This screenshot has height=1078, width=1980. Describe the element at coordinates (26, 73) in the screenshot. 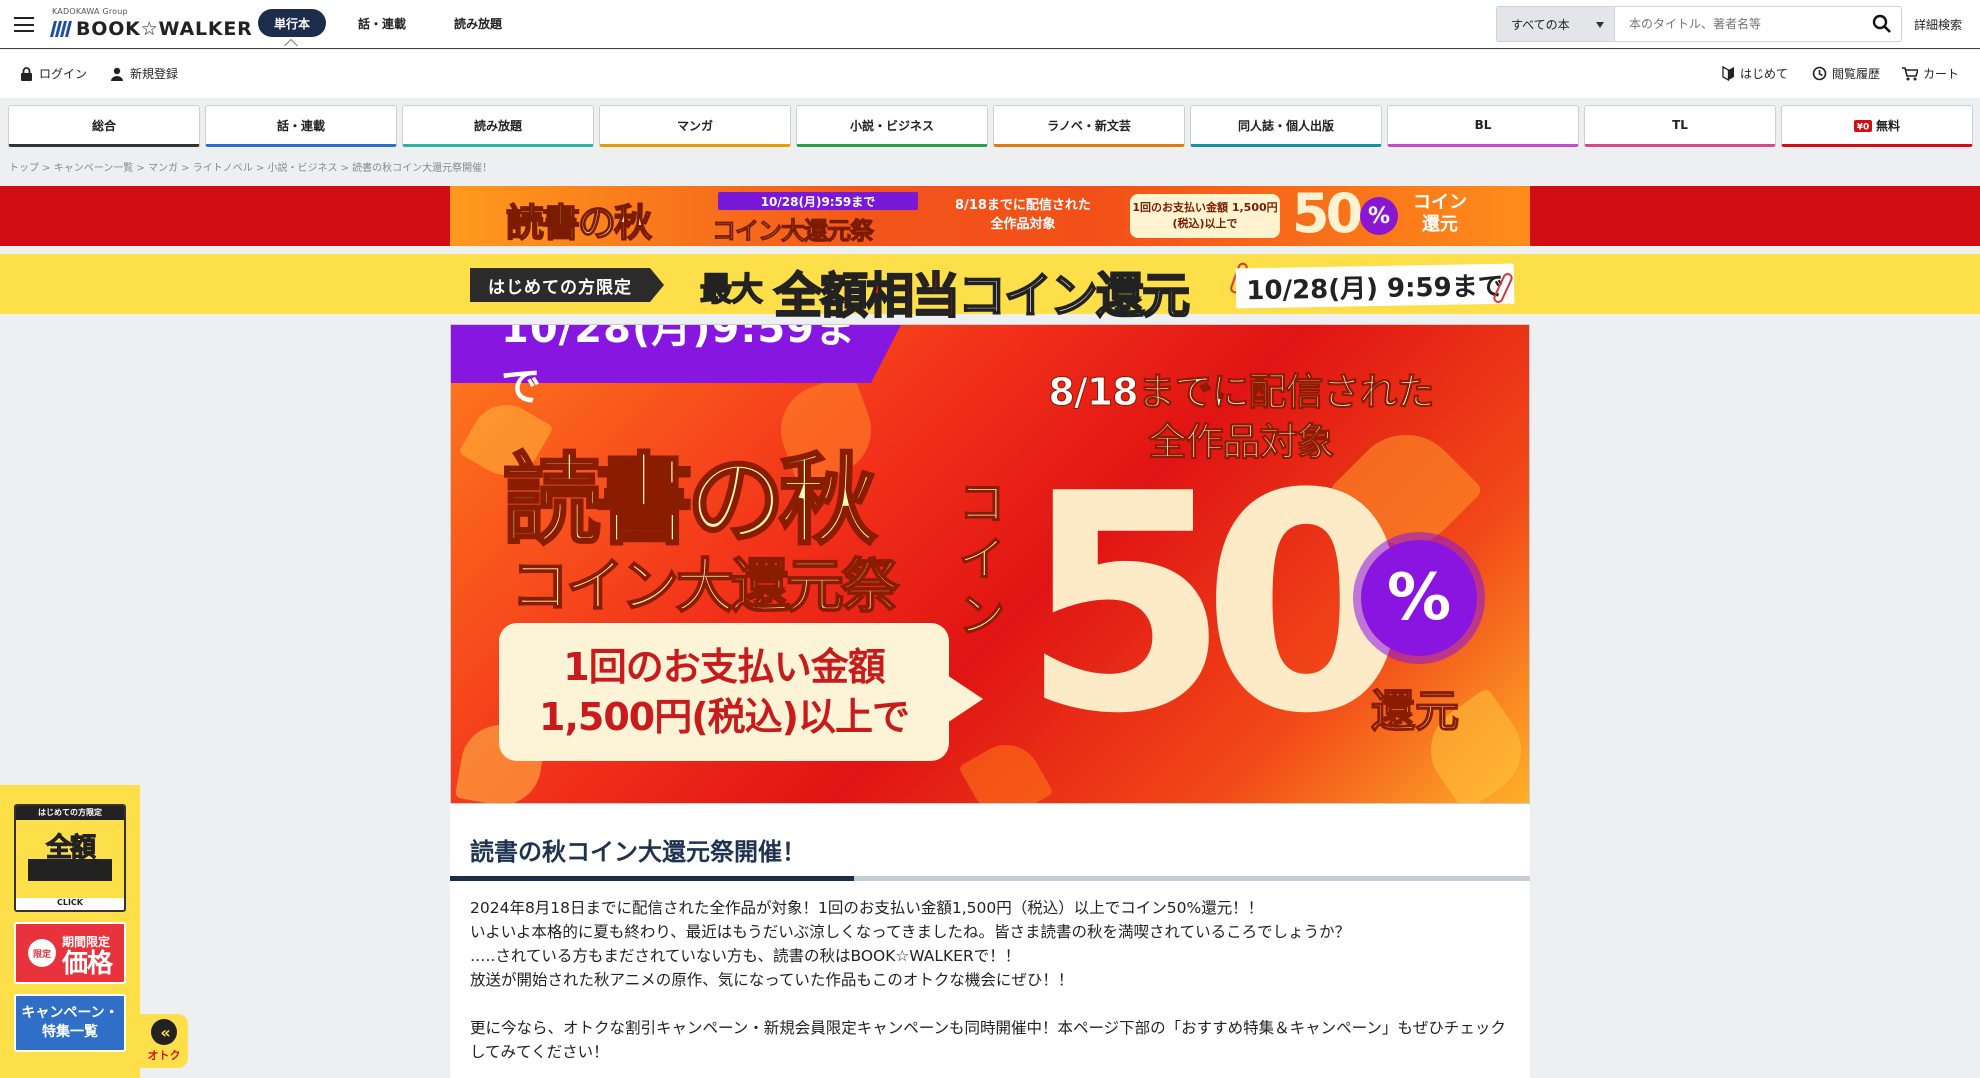

I see `lock-icon` at that location.